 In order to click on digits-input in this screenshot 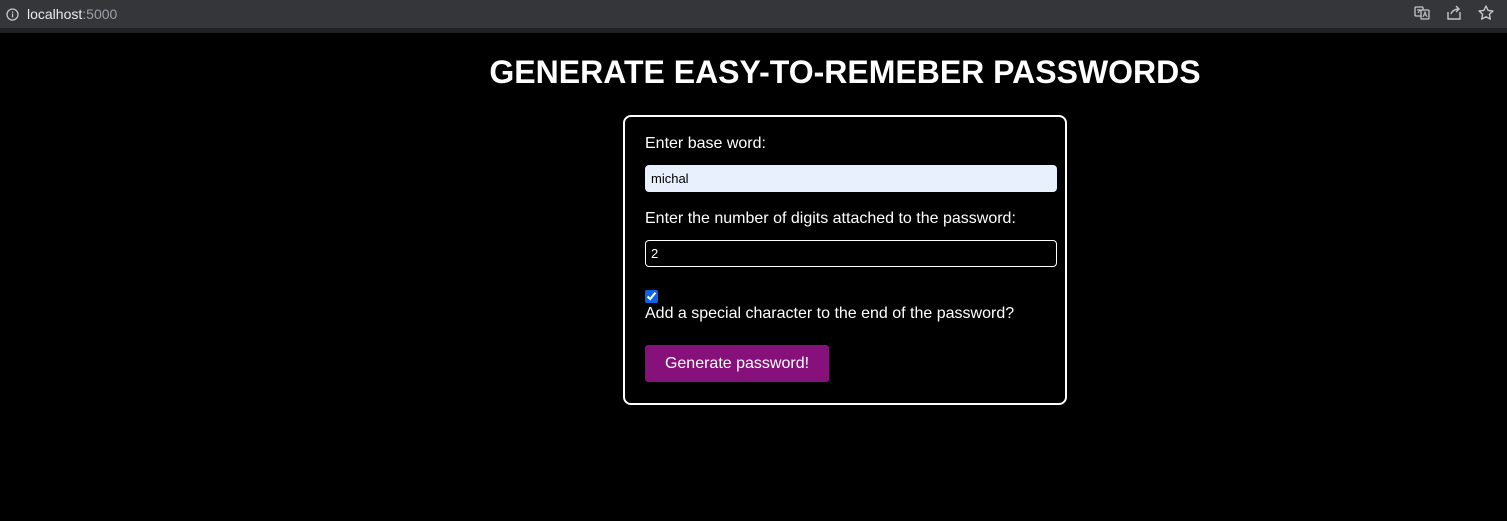, I will do `click(851, 253)`.